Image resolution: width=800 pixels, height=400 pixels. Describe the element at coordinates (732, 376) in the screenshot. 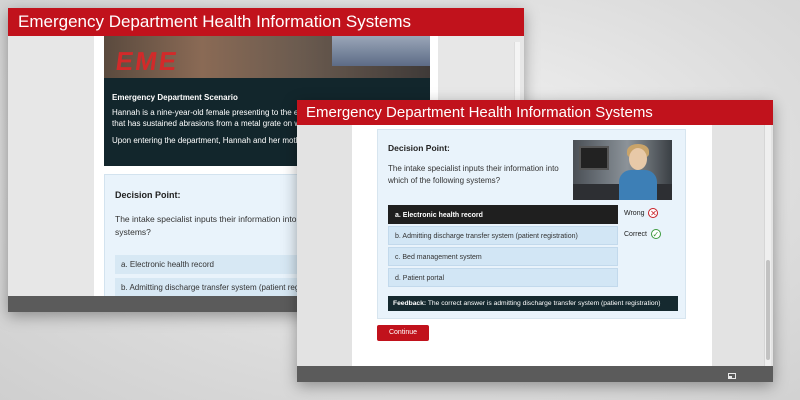

I see `fullscreen-icon` at that location.